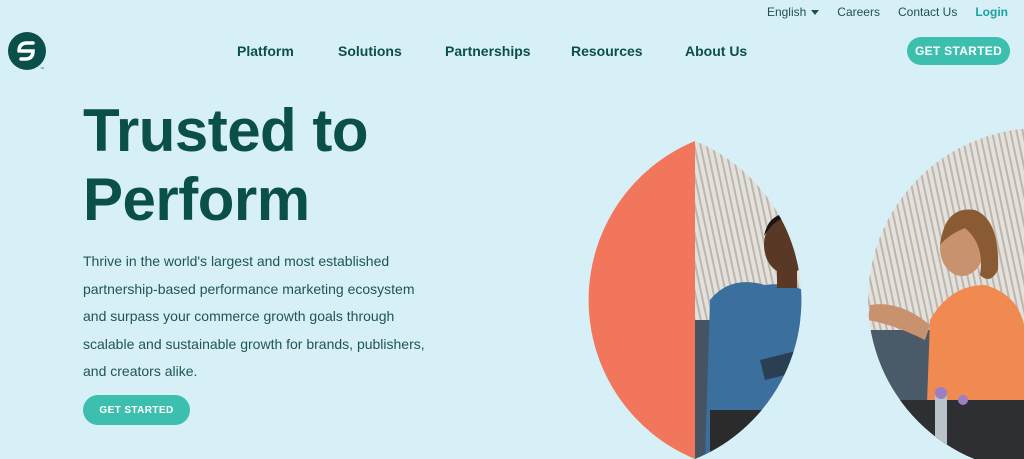 Image resolution: width=1024 pixels, height=459 pixels. I want to click on trademark-mark: ™, so click(42, 68).